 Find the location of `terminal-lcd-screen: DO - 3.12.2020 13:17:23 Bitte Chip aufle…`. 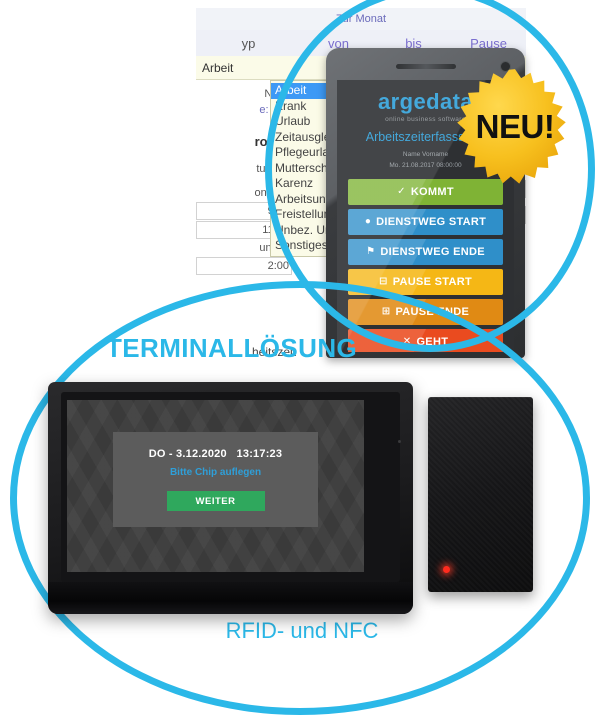

terminal-lcd-screen: DO - 3.12.2020 13:17:23 Bitte Chip aufle… is located at coordinates (215, 486).